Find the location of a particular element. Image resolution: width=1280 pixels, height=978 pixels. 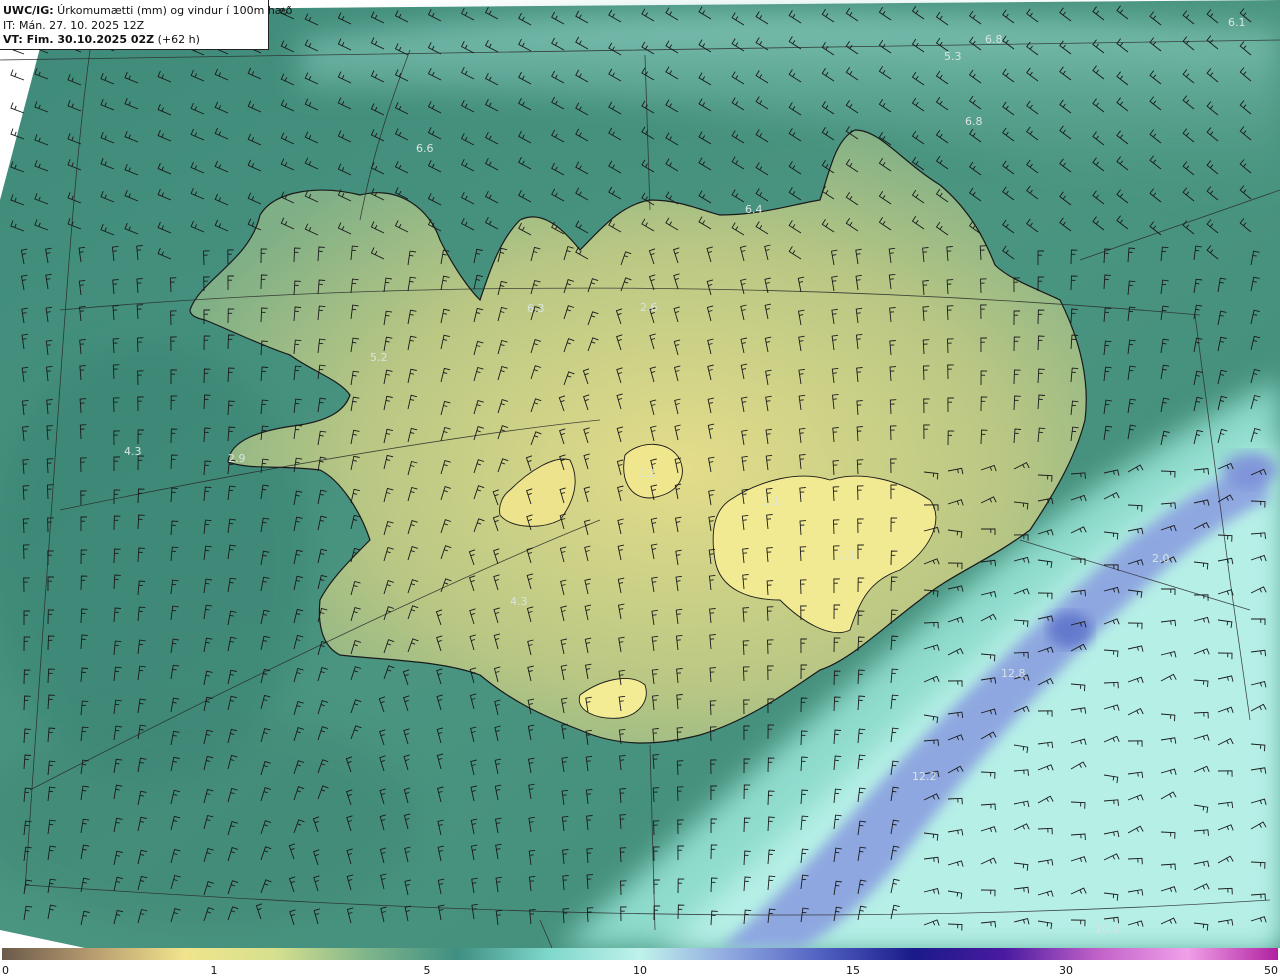

map-label: 10.1 is located at coordinates (1107, 929).